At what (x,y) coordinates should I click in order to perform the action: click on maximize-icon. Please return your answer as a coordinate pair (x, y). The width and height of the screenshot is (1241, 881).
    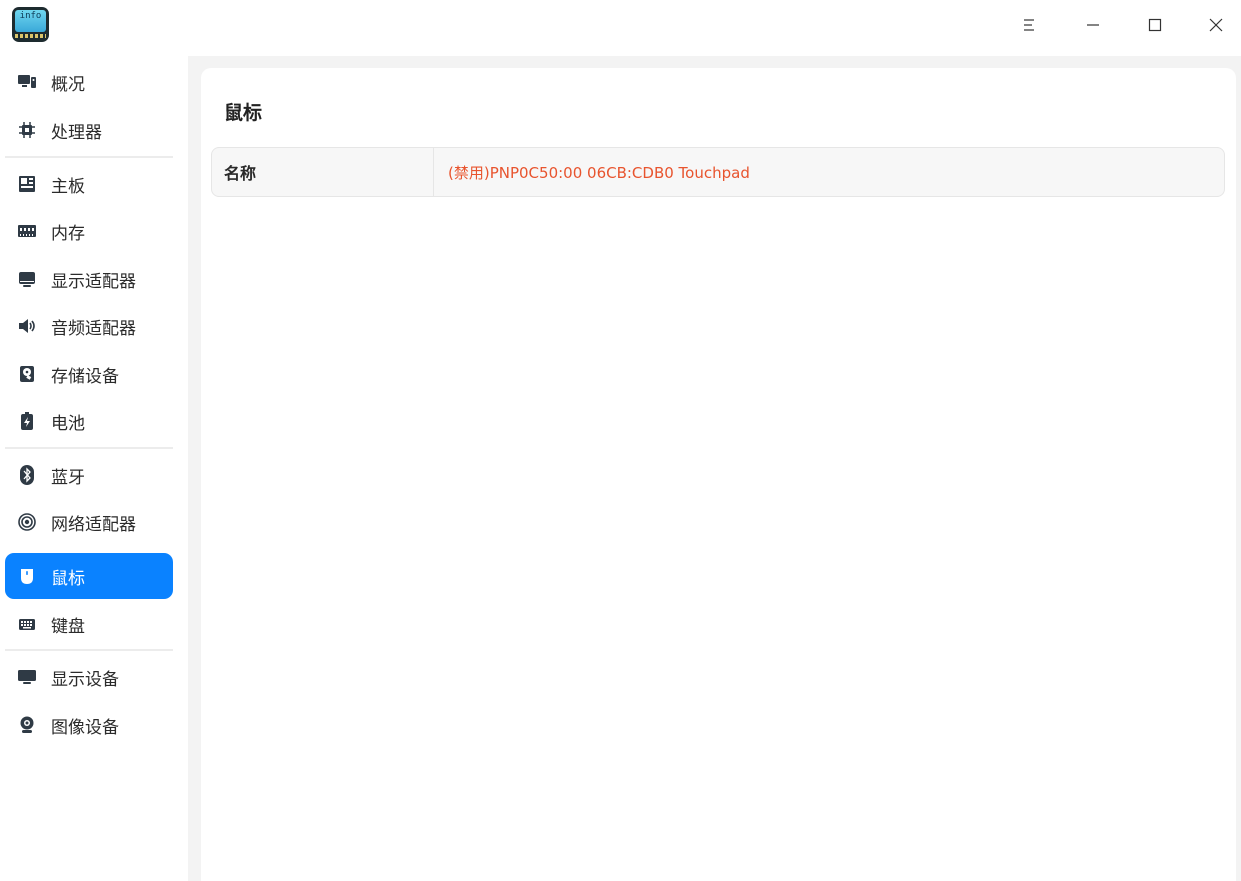
    Looking at the image, I should click on (1155, 25).